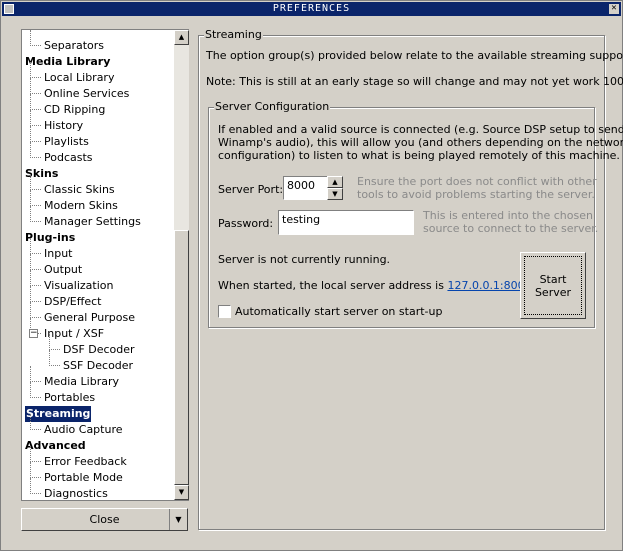 This screenshot has width=623, height=551. I want to click on tree-item: SSF Decoder, so click(98, 366).